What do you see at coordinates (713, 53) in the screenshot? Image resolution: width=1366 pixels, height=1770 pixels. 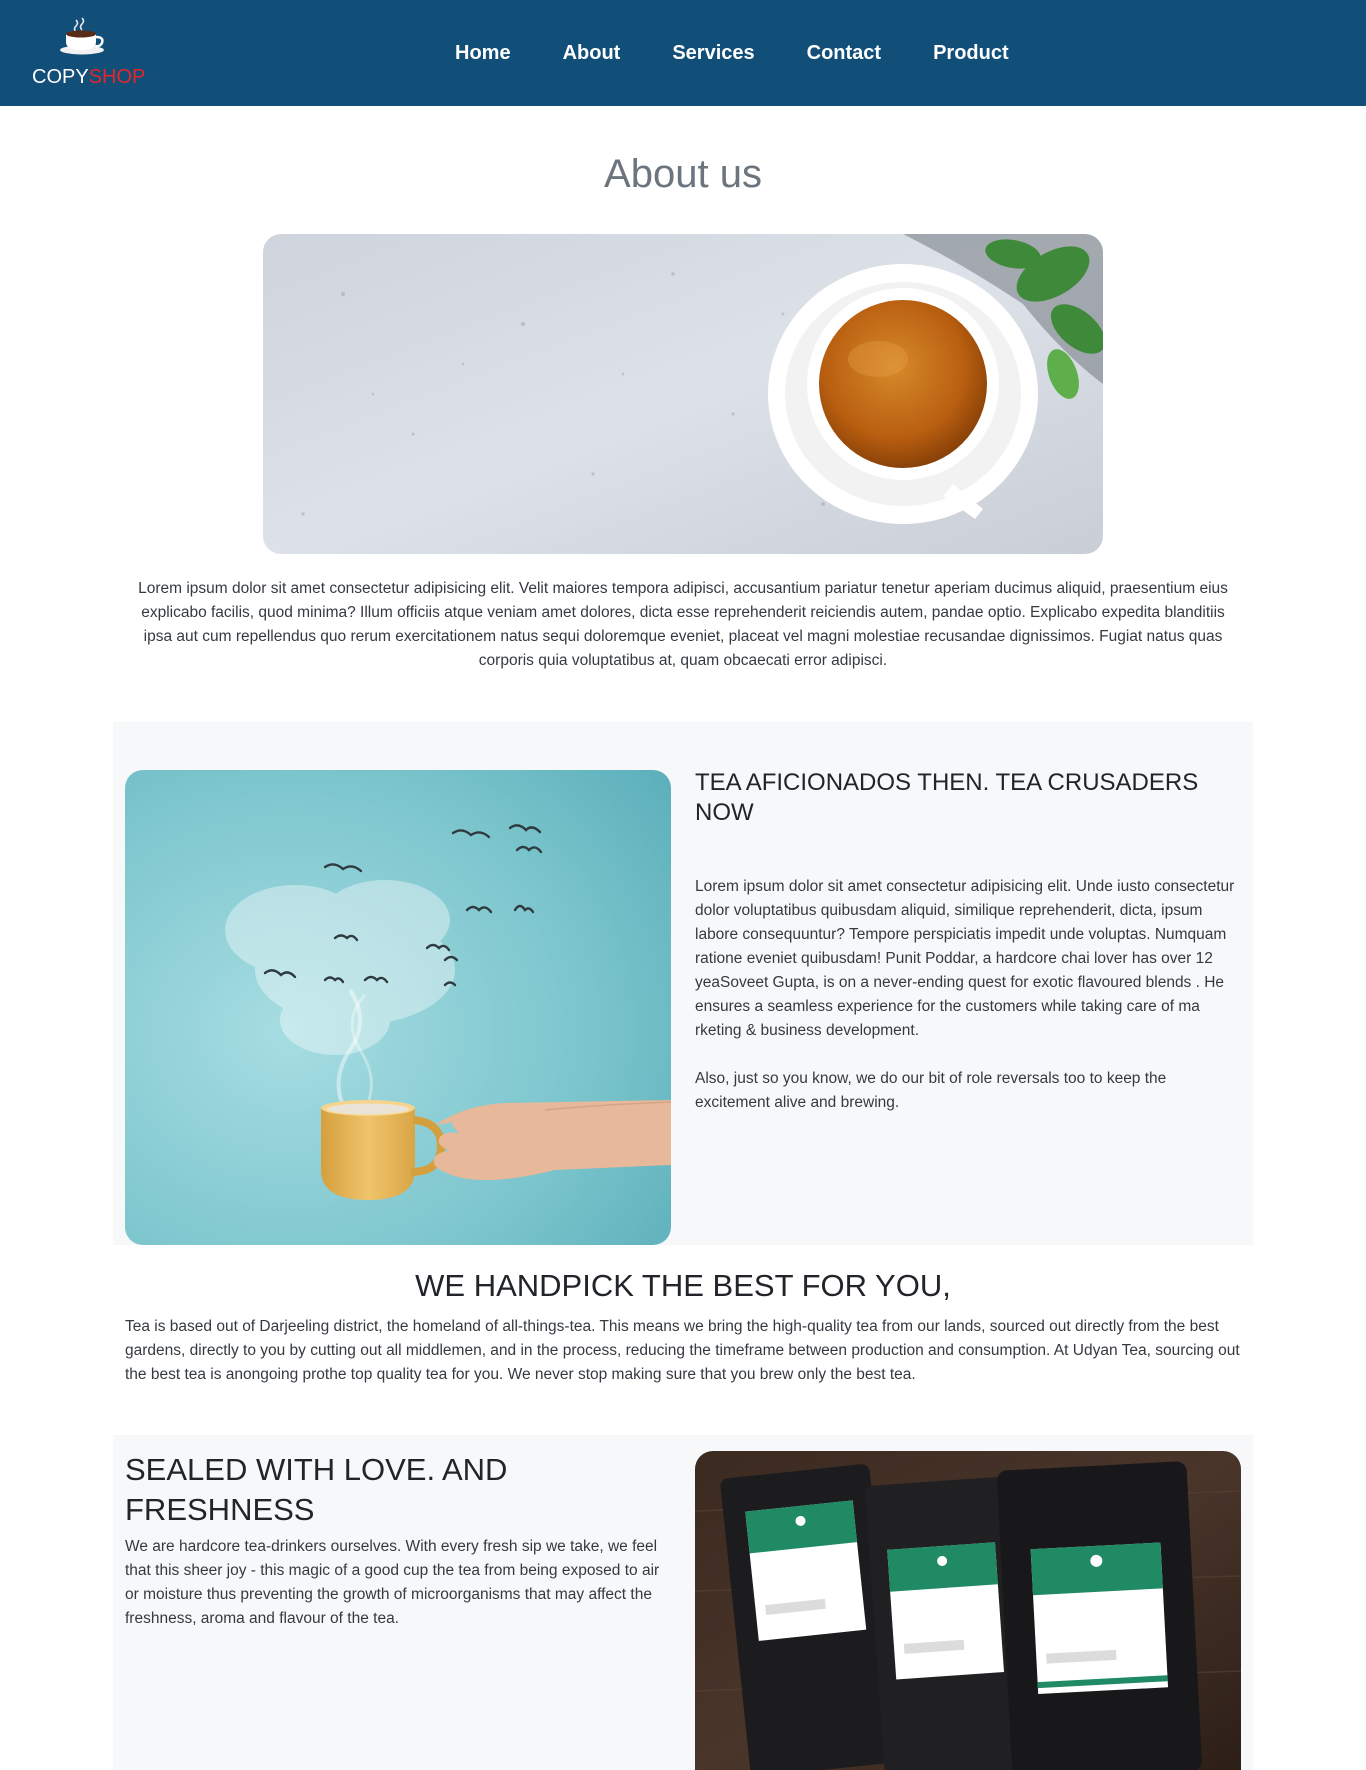 I see `nav-services: Services` at bounding box center [713, 53].